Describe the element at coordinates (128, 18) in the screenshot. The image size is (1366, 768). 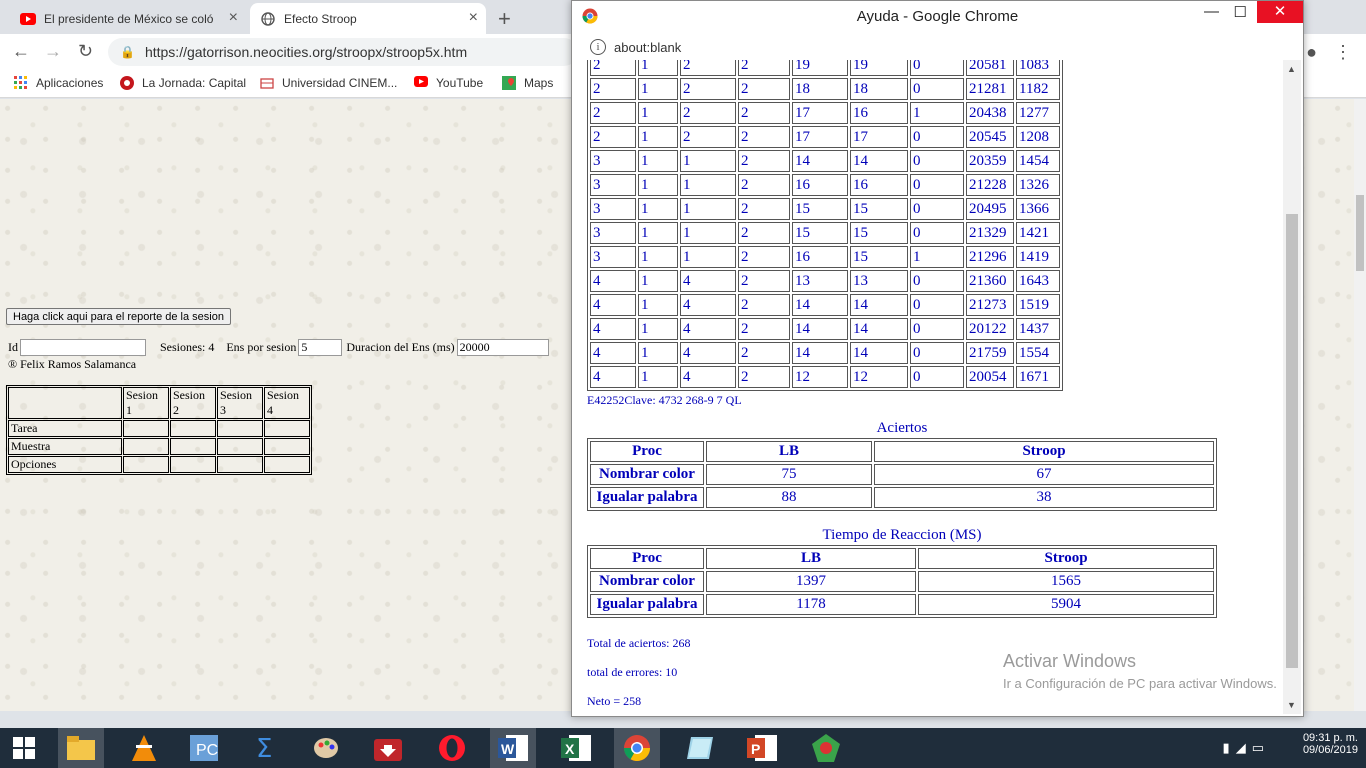
I see `tab-youtube: El presidente de México se coló a ×` at that location.